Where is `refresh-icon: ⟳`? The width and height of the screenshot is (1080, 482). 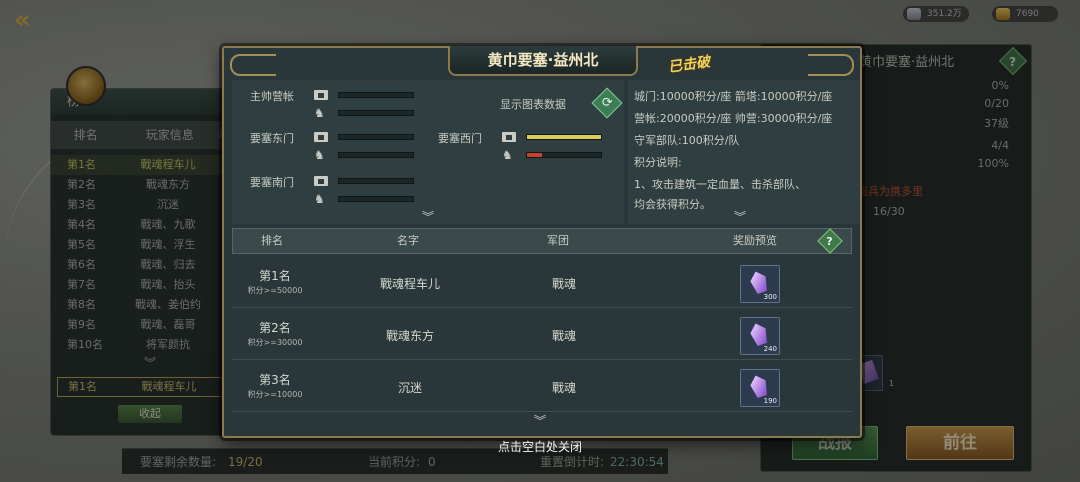
refresh-icon: ⟳ is located at coordinates (607, 103).